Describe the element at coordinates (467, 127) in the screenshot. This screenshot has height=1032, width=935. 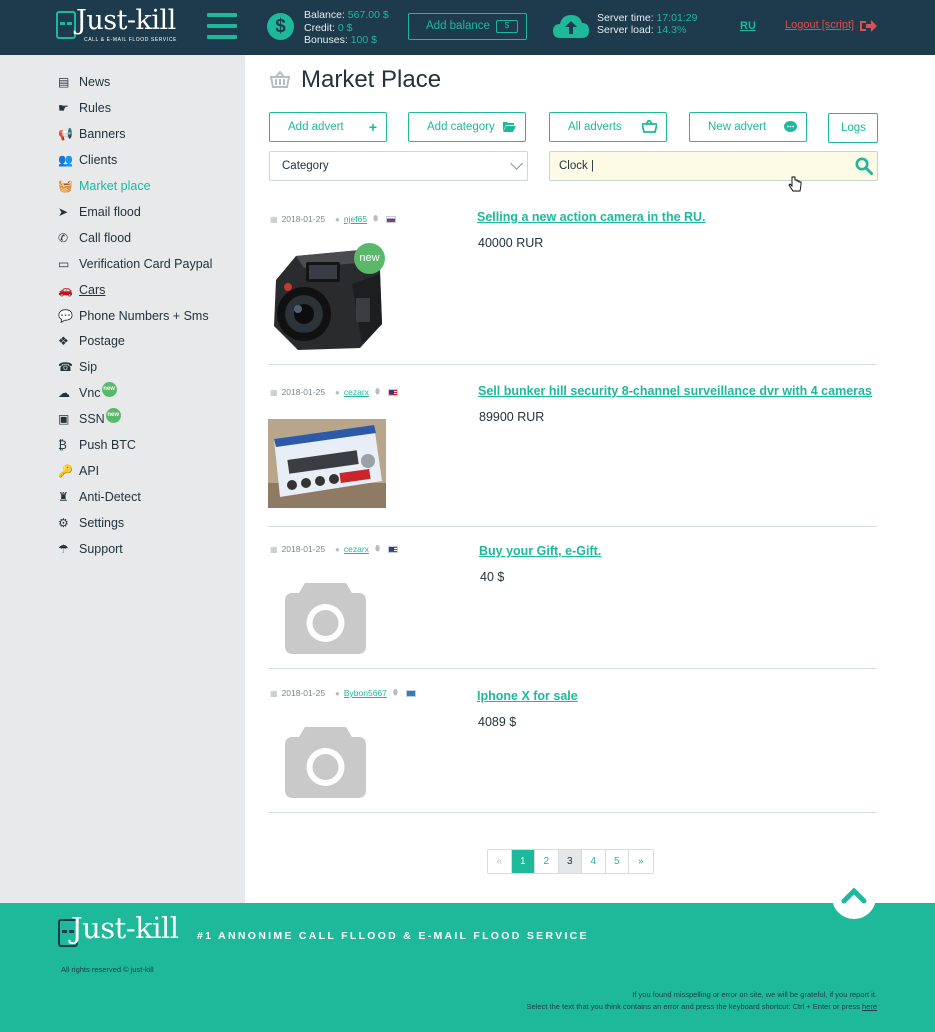
I see `add-category-button: Add category` at that location.